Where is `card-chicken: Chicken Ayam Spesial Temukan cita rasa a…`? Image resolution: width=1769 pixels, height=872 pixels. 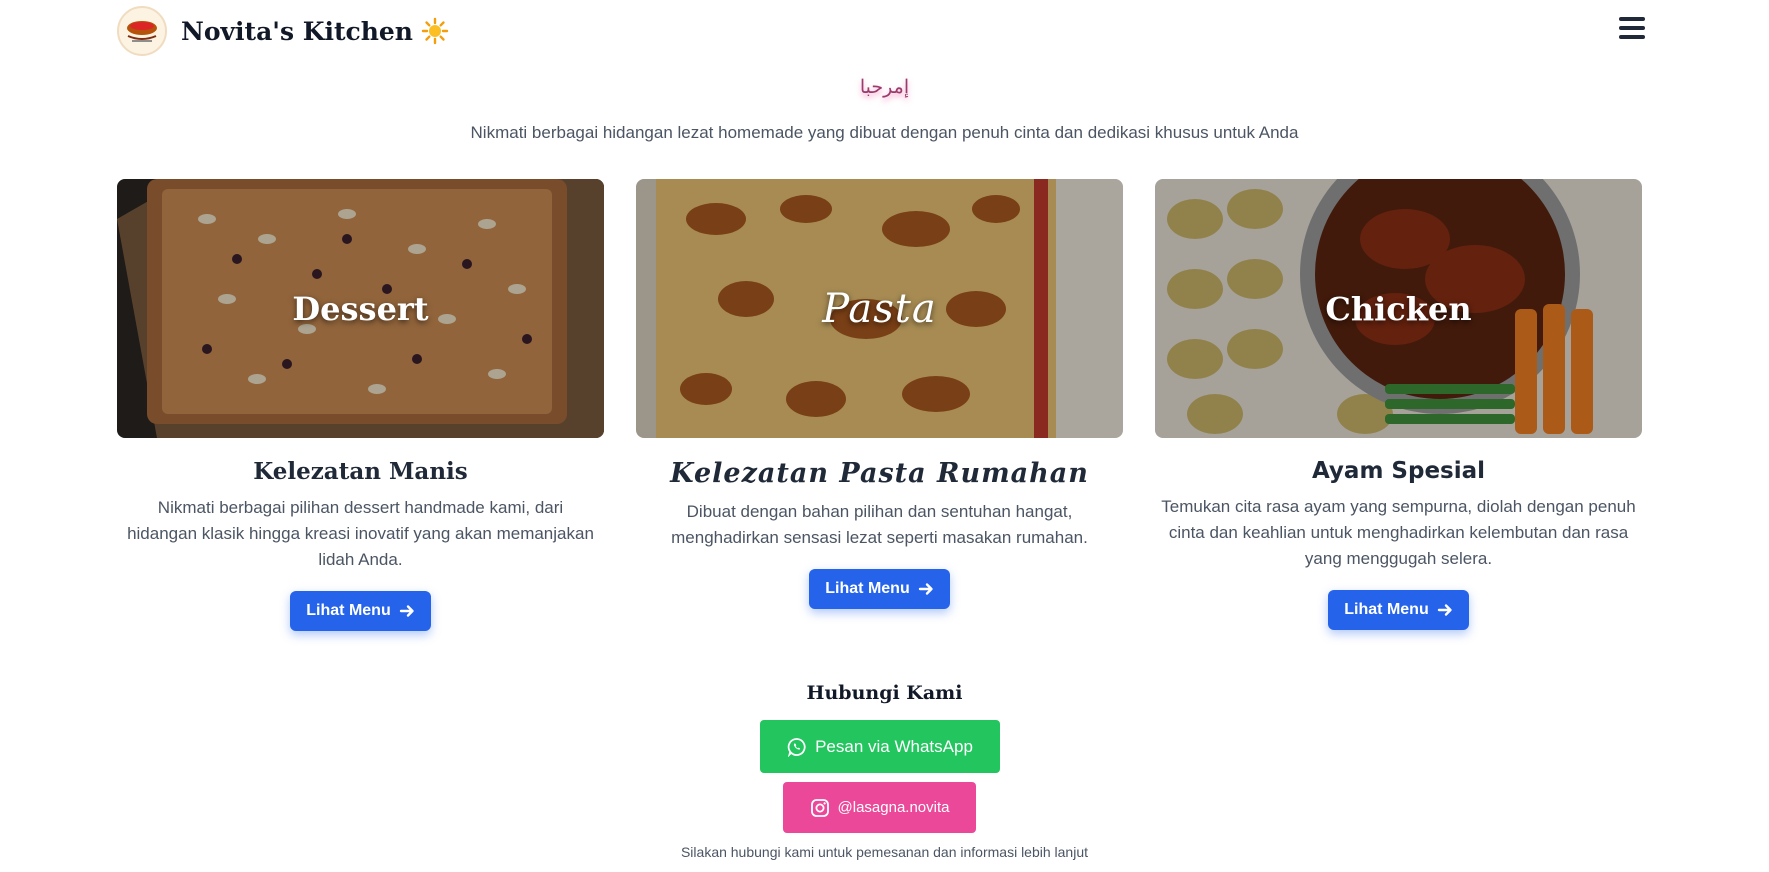 card-chicken: Chicken Ayam Spesial Temukan cita rasa a… is located at coordinates (1398, 404).